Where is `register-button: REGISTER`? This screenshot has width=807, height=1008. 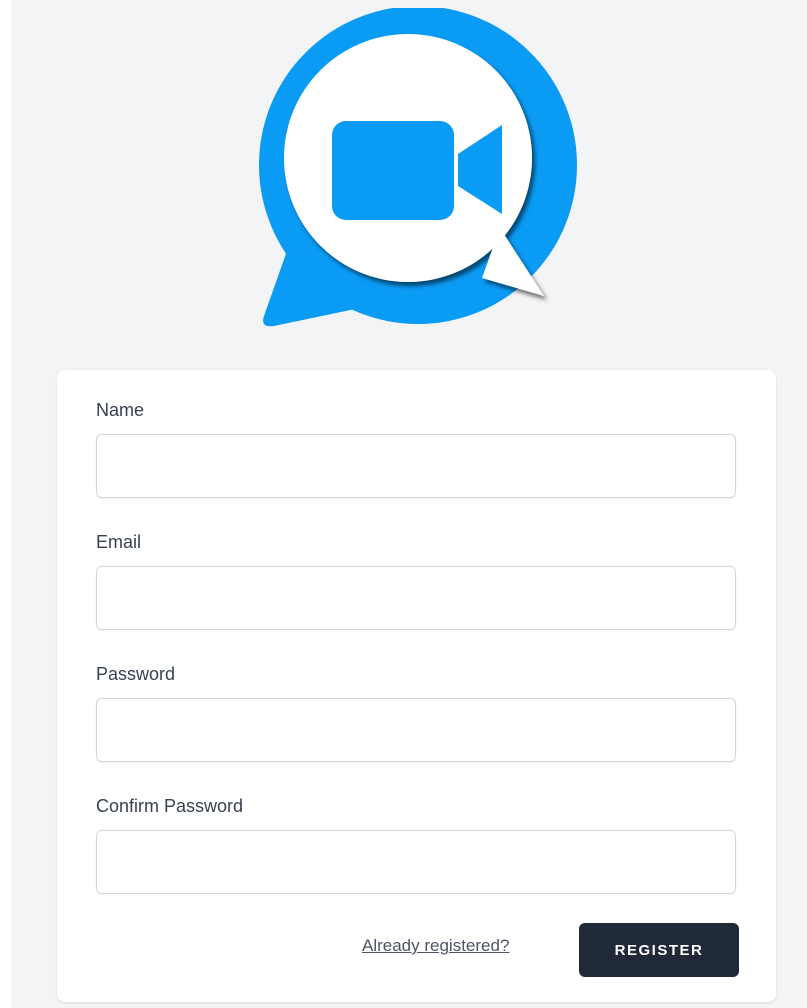 register-button: REGISTER is located at coordinates (659, 950).